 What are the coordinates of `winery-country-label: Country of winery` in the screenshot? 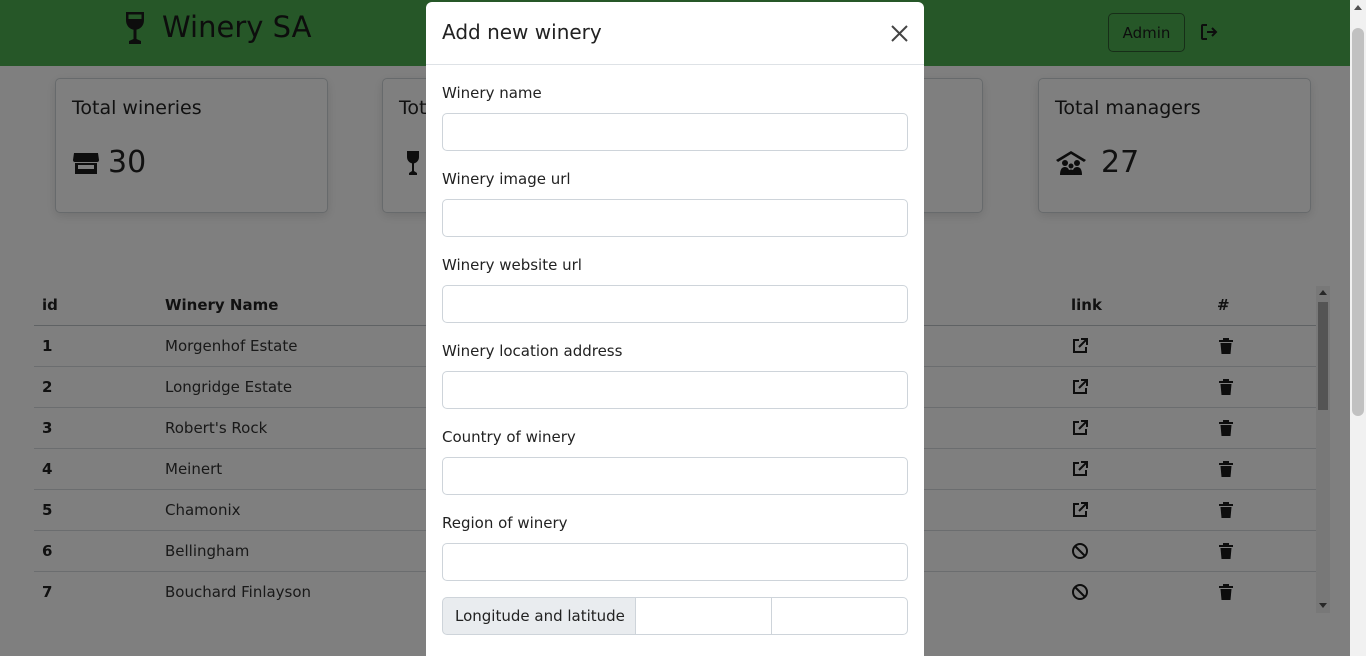 It's located at (509, 437).